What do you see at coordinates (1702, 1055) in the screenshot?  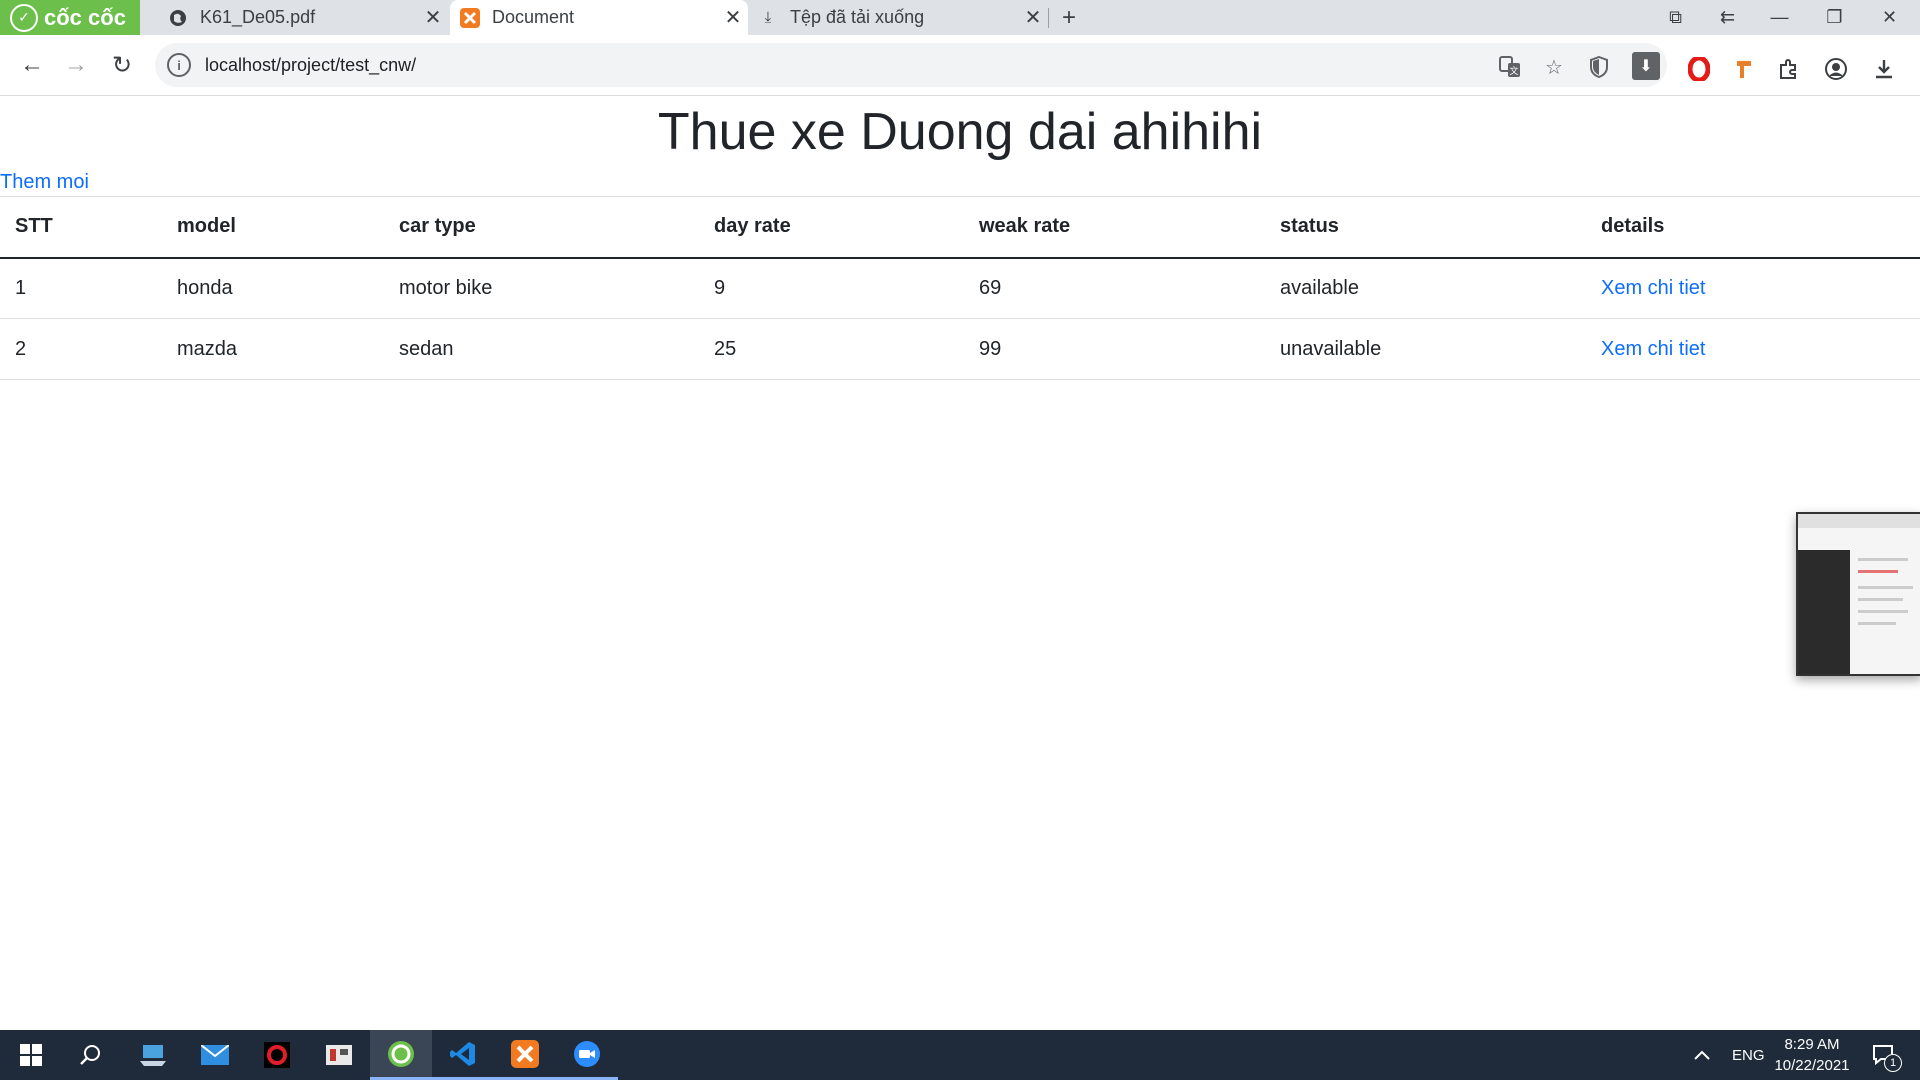 I see `show-hidden-icons-icon` at bounding box center [1702, 1055].